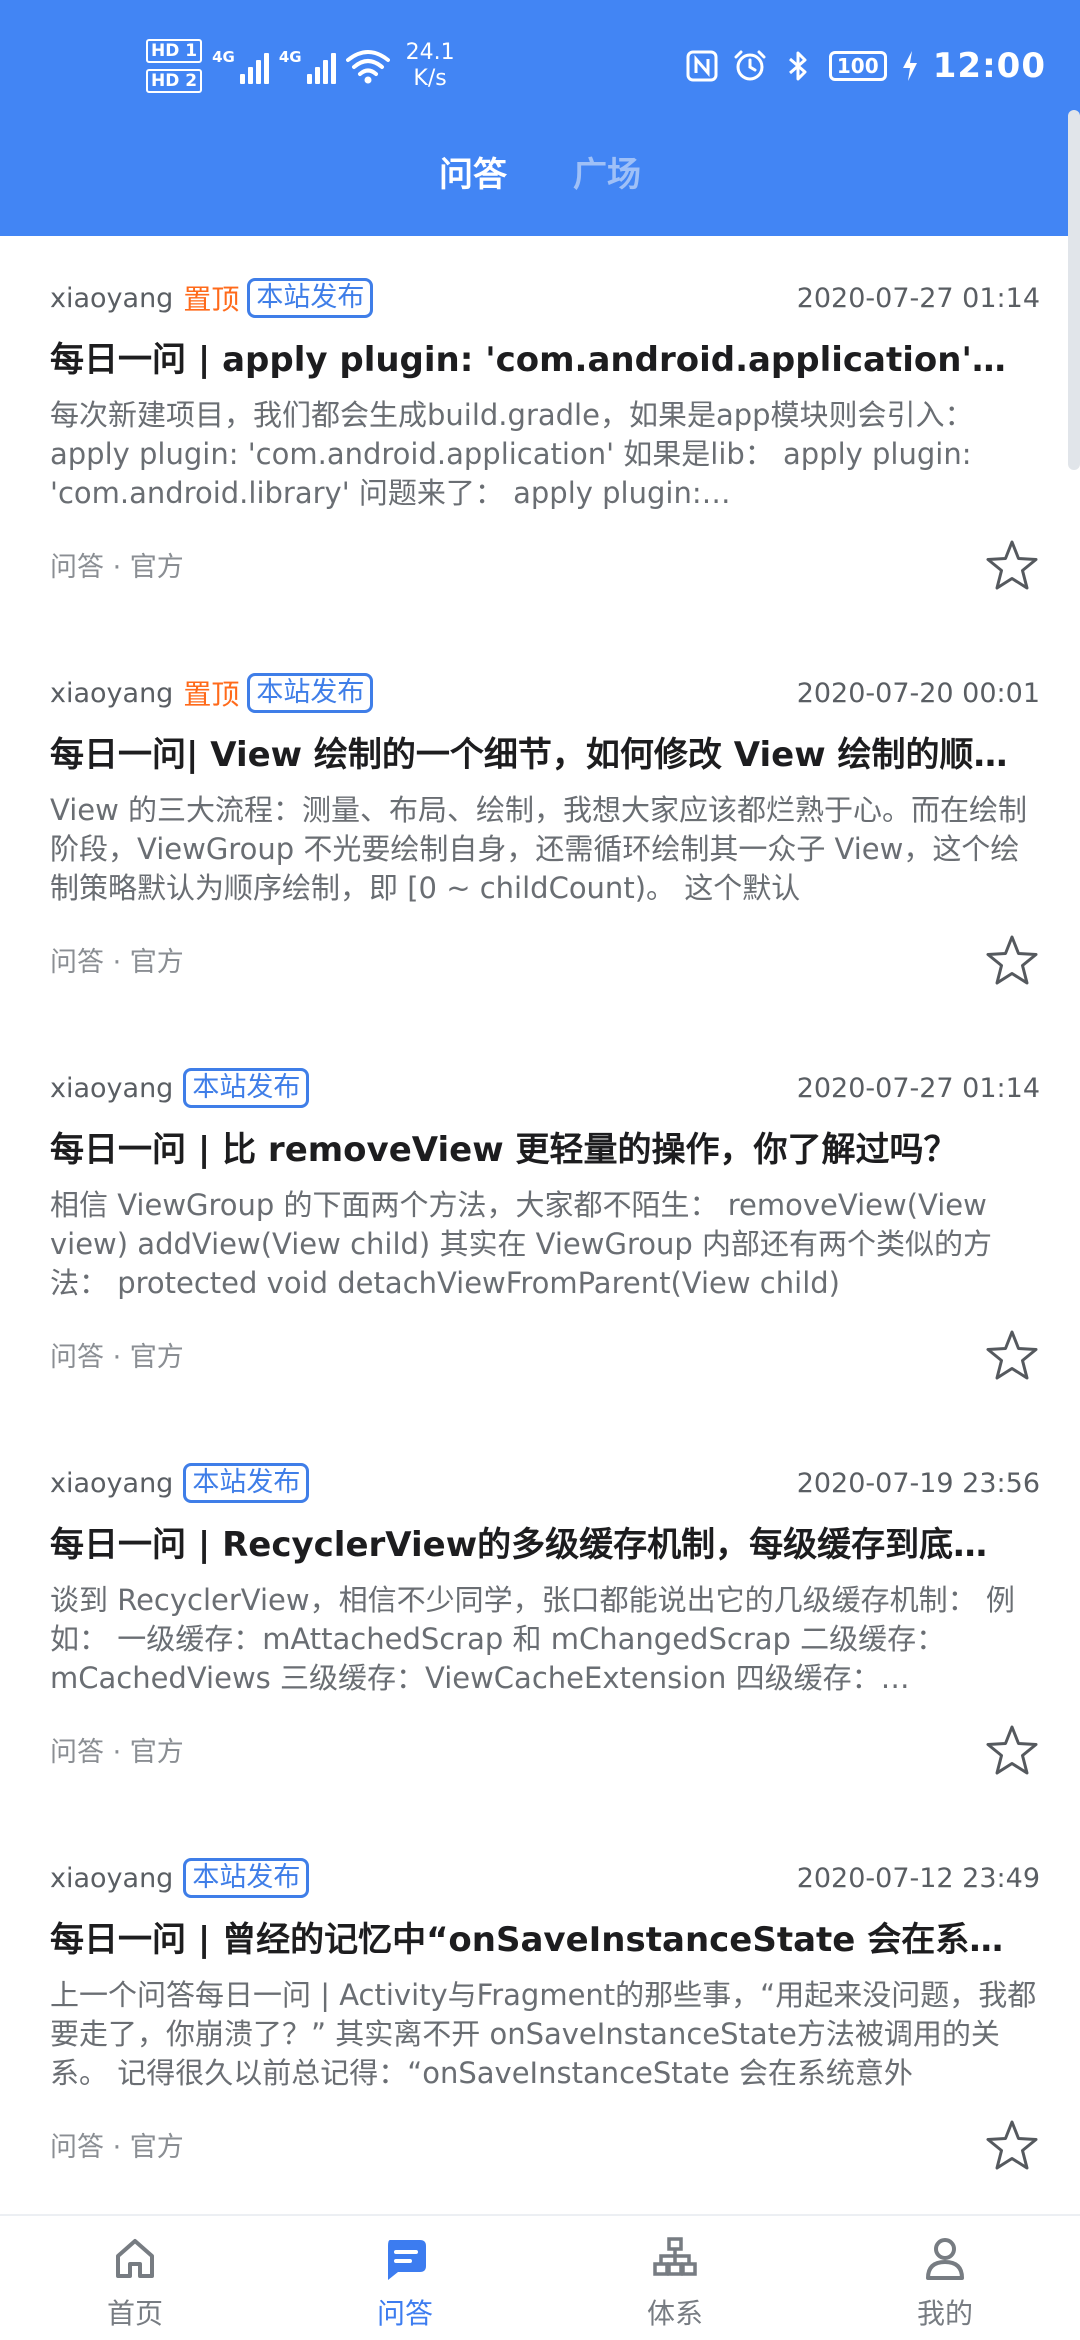 This screenshot has width=1080, height=2340. What do you see at coordinates (174, 81) in the screenshot?
I see `hd2-badge: HD 2` at bounding box center [174, 81].